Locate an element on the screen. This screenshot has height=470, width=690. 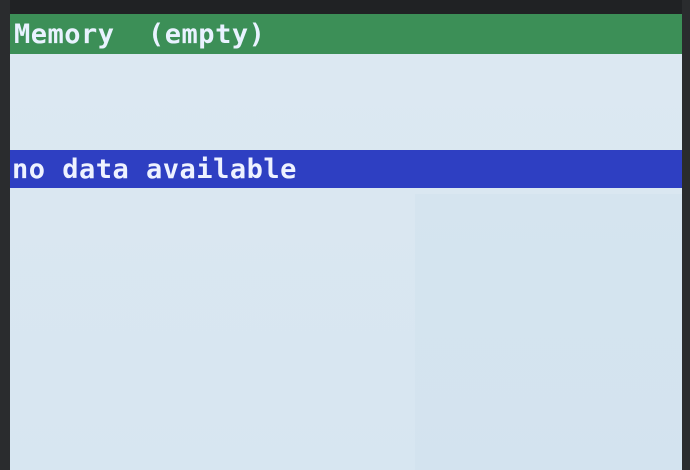
screen-title: Memory (empty) is located at coordinates (140, 34).